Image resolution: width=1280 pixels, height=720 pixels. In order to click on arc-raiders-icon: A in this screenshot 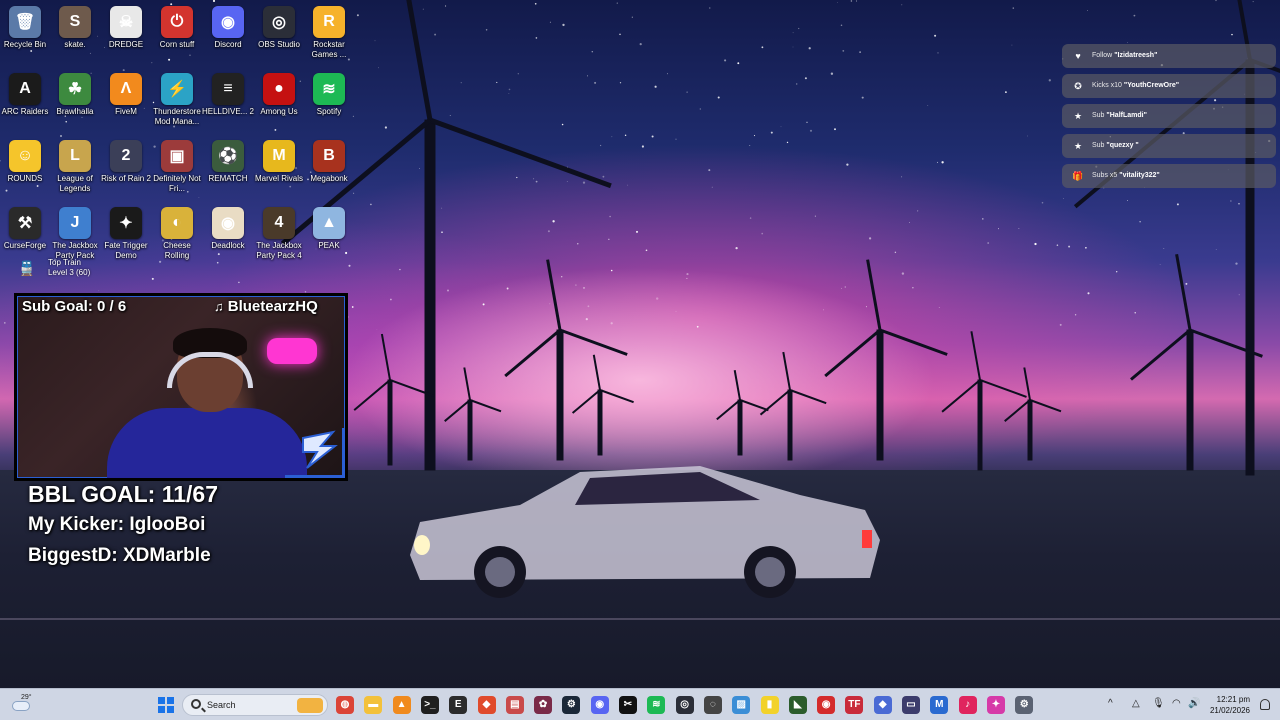, I will do `click(25, 89)`.